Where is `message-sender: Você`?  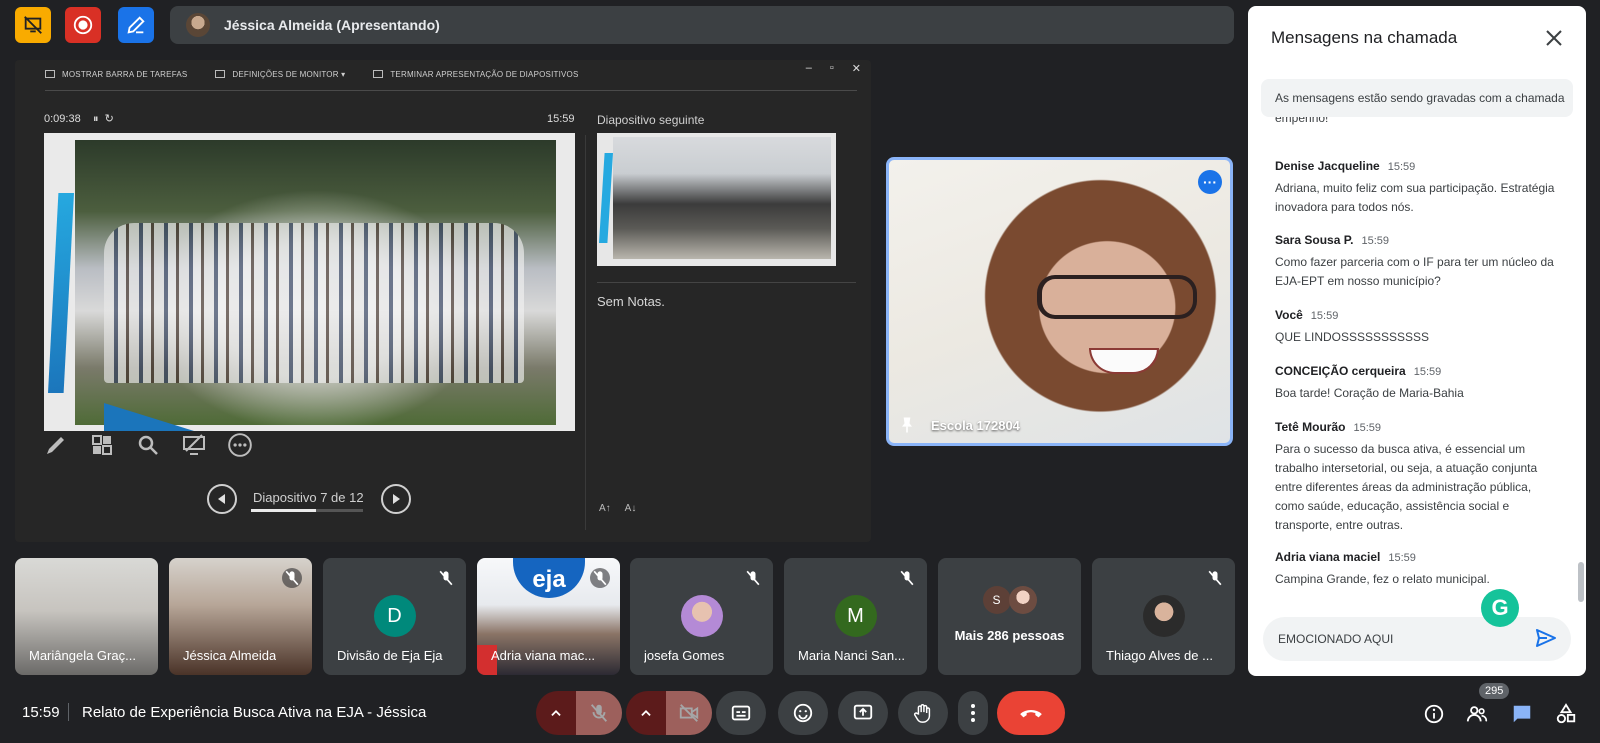
message-sender: Você is located at coordinates (1289, 315).